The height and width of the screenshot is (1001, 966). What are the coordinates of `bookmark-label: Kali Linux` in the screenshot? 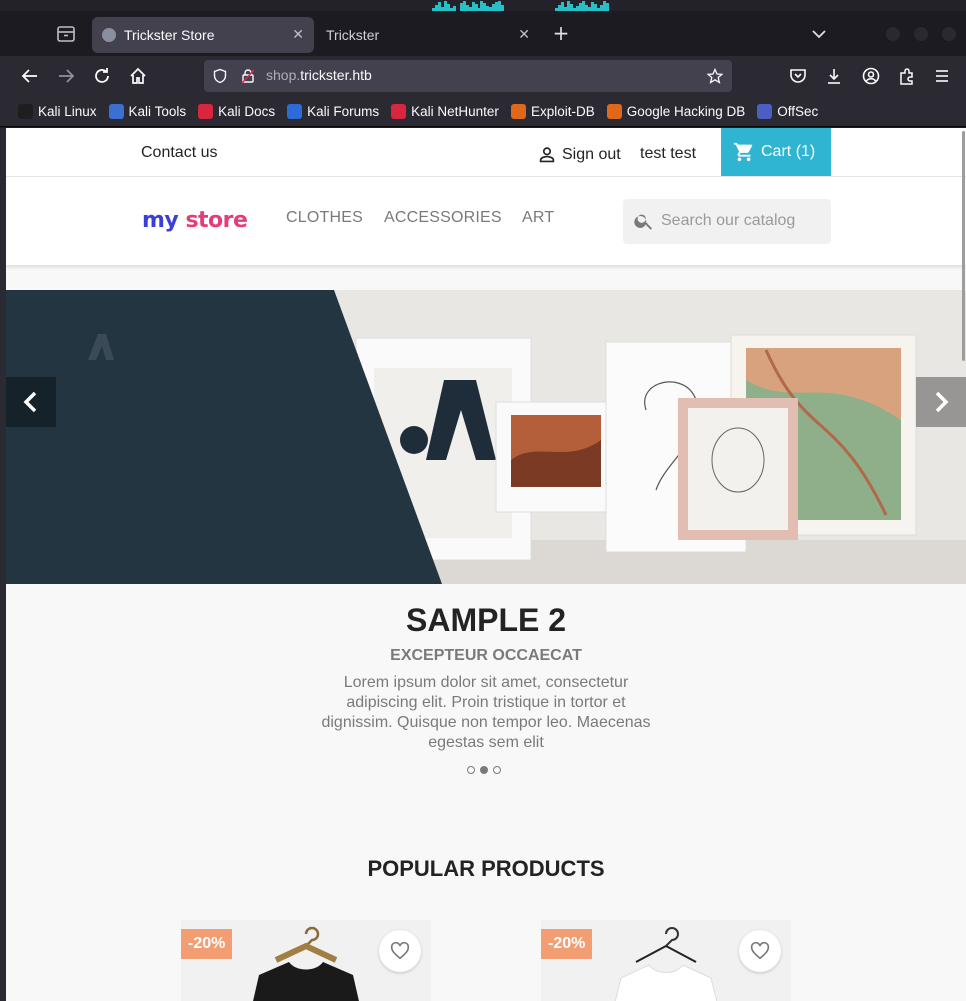 It's located at (67, 111).